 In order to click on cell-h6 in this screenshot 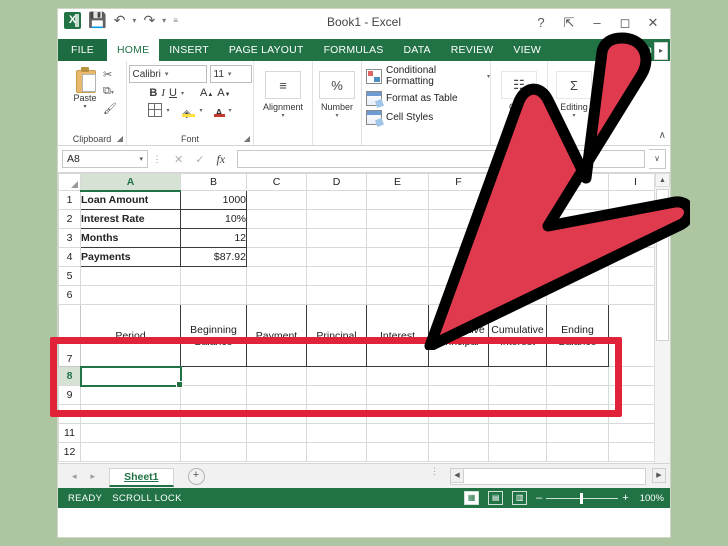, I will do `click(577, 295)`.